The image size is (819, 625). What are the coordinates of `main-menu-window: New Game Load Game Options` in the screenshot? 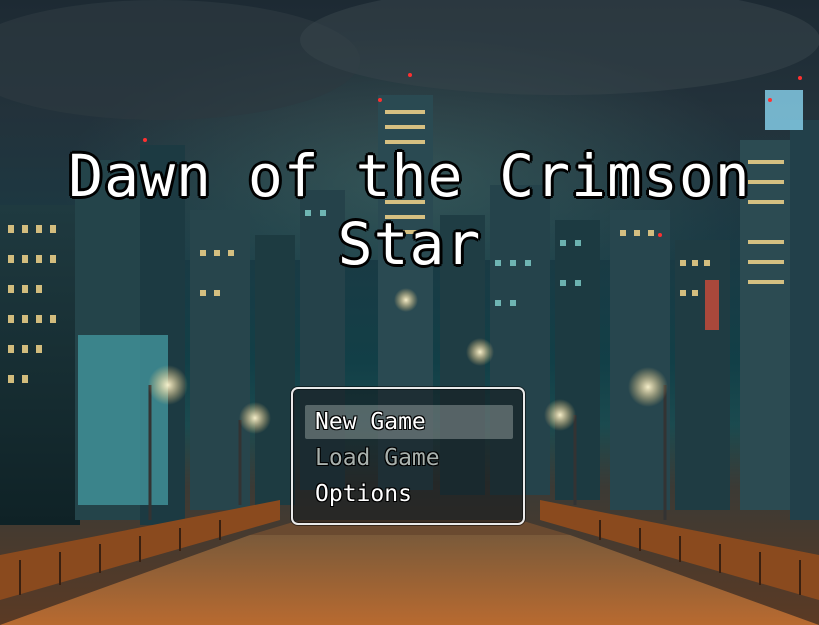 It's located at (408, 456).